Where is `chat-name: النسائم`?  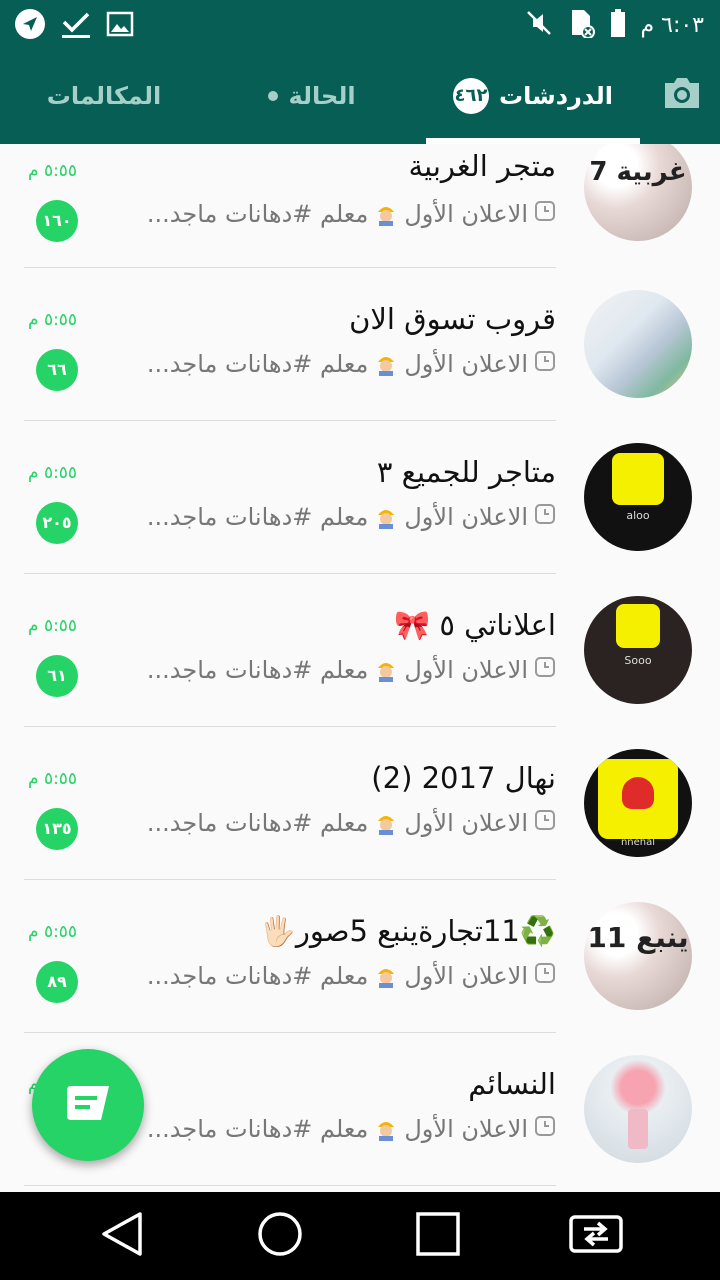 chat-name: النسائم is located at coordinates (512, 1084).